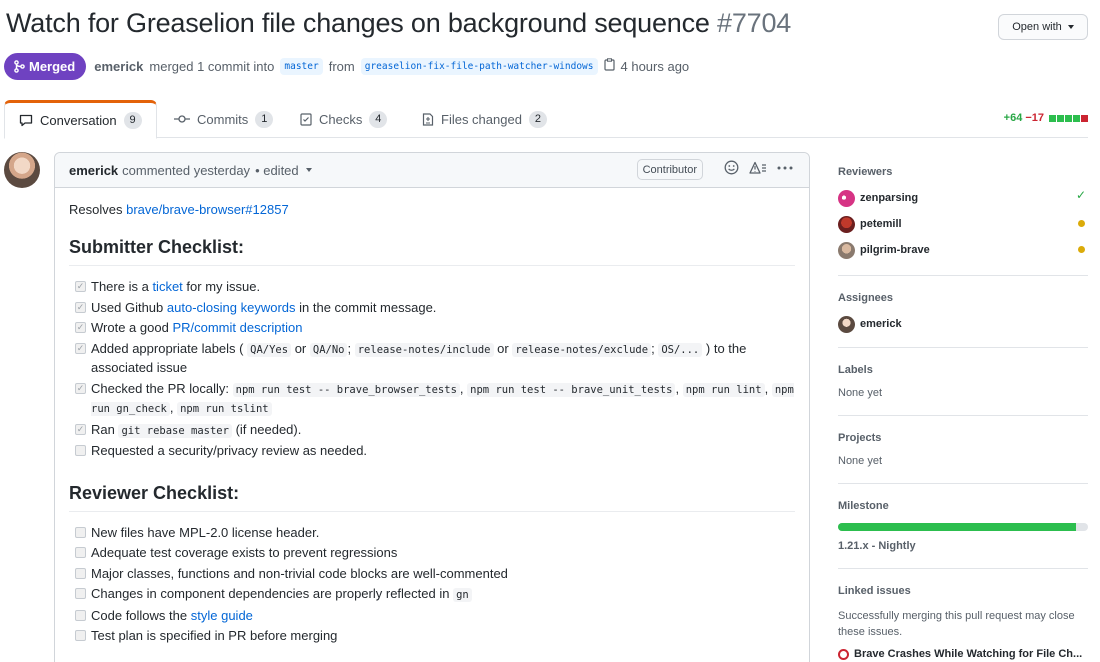  Describe the element at coordinates (207, 209) in the screenshot. I see `issue-link: brave/brave-browser#12857` at that location.